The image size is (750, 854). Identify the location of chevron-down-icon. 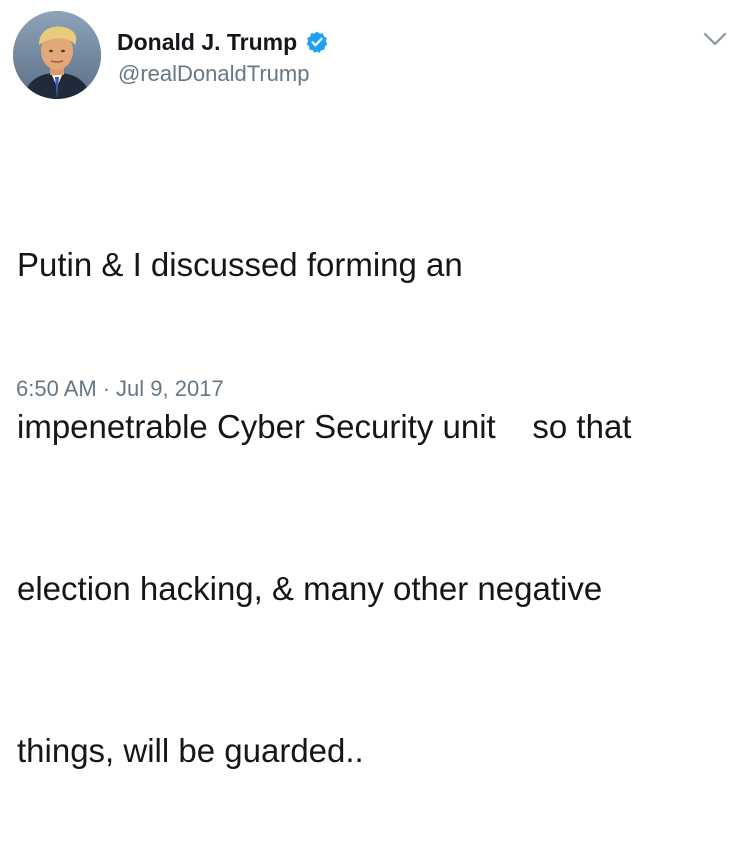
(715, 39).